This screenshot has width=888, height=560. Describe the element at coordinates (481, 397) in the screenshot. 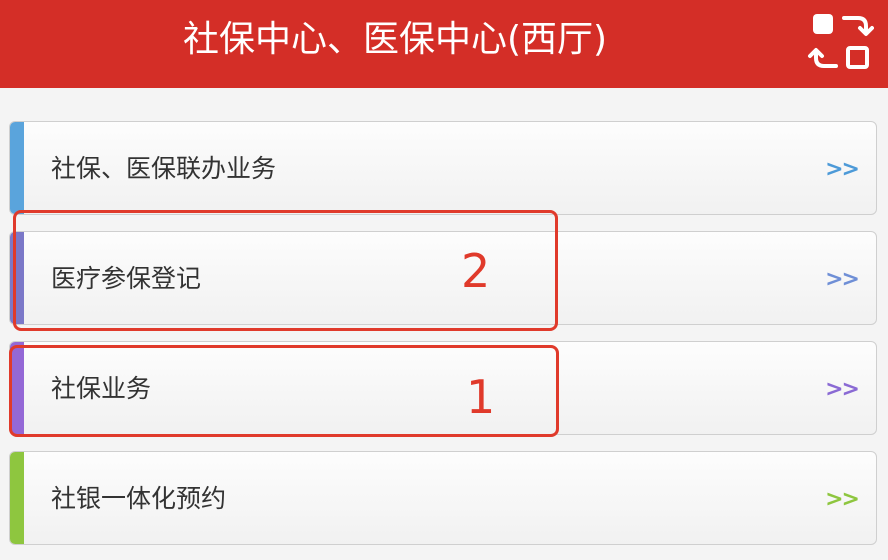

I see `annotation-number-1: 1` at that location.